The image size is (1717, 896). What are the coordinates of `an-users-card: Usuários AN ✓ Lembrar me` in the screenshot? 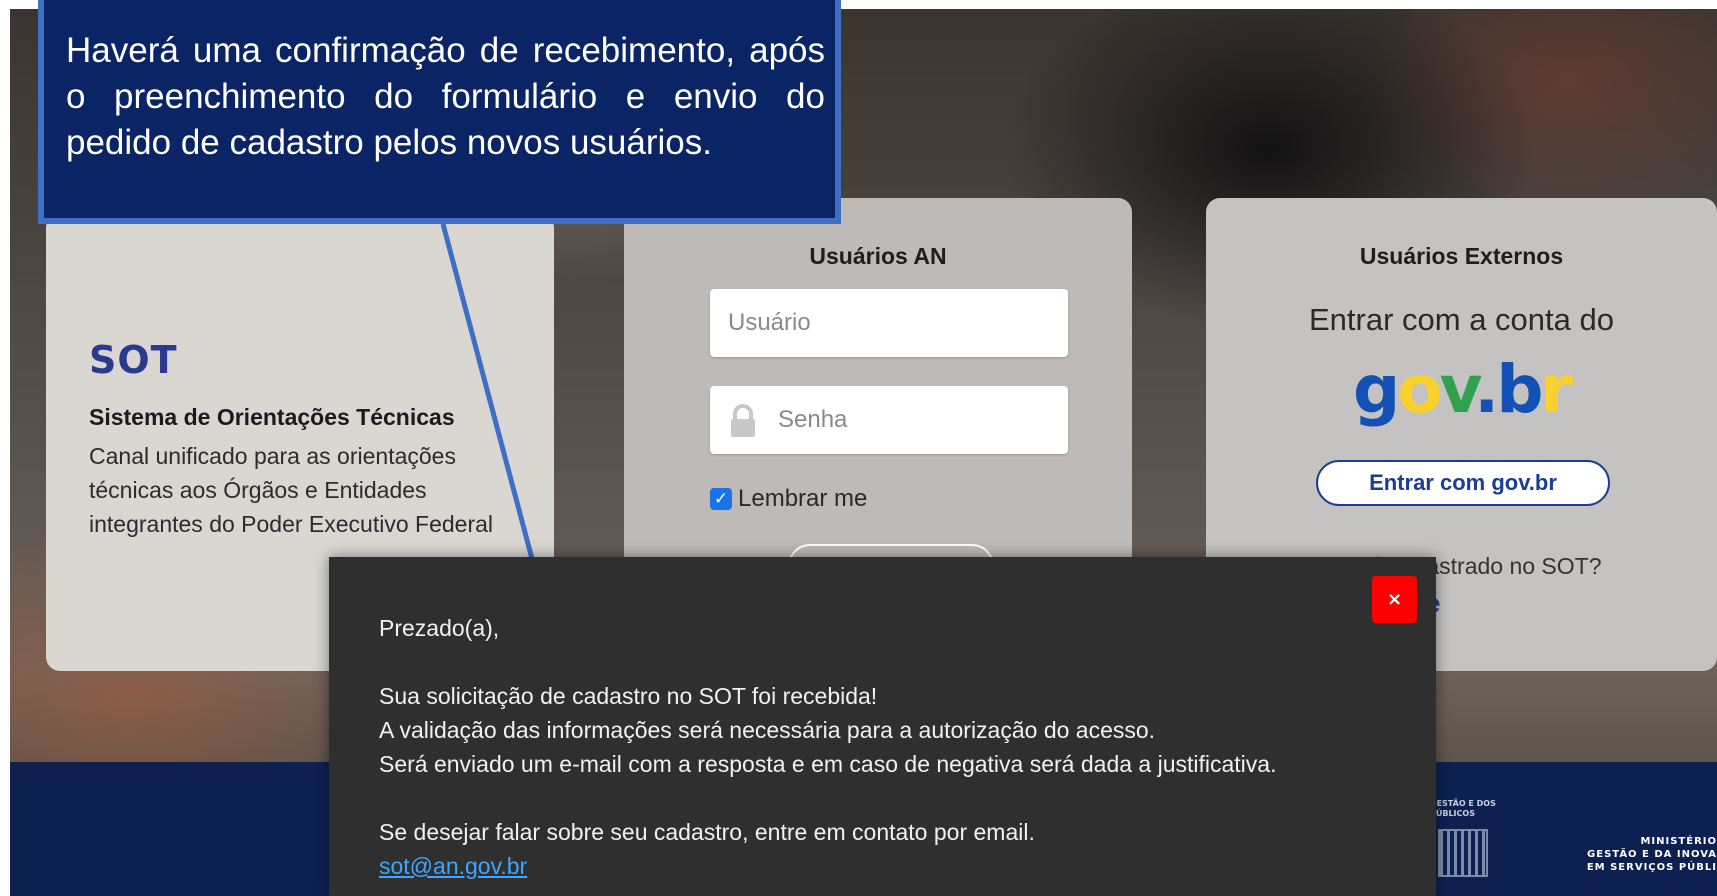 It's located at (878, 398).